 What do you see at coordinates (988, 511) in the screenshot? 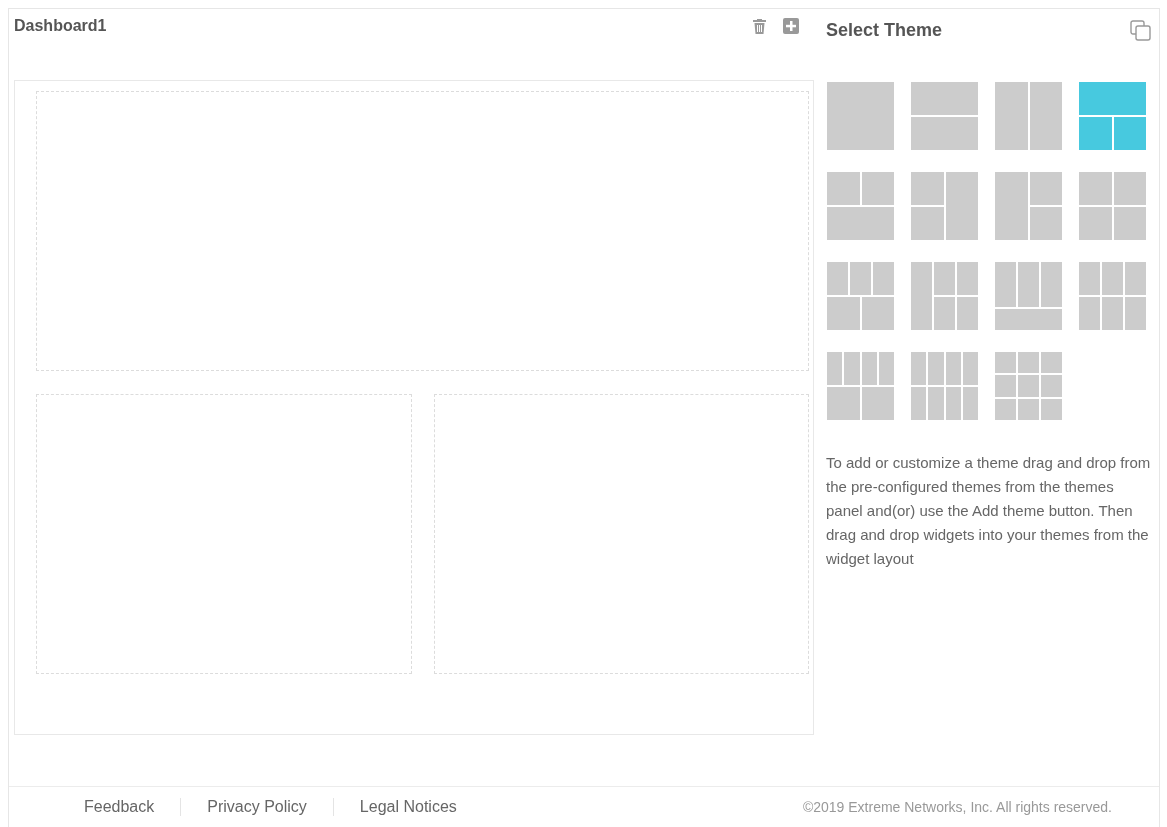
I see `theme-instructions: To add or customize a theme drag and drop from the pre-configured themes from the themes panel and(or) use the Add theme button. Then drag and drop widgets into your themes from the widget layout` at bounding box center [988, 511].